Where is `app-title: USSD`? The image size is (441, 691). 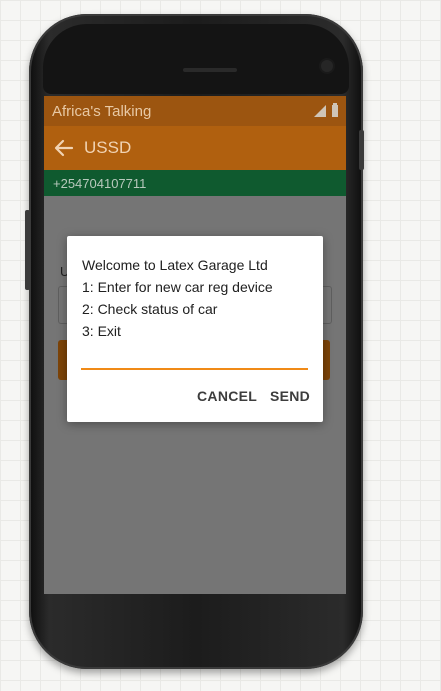
app-title: USSD is located at coordinates (108, 147).